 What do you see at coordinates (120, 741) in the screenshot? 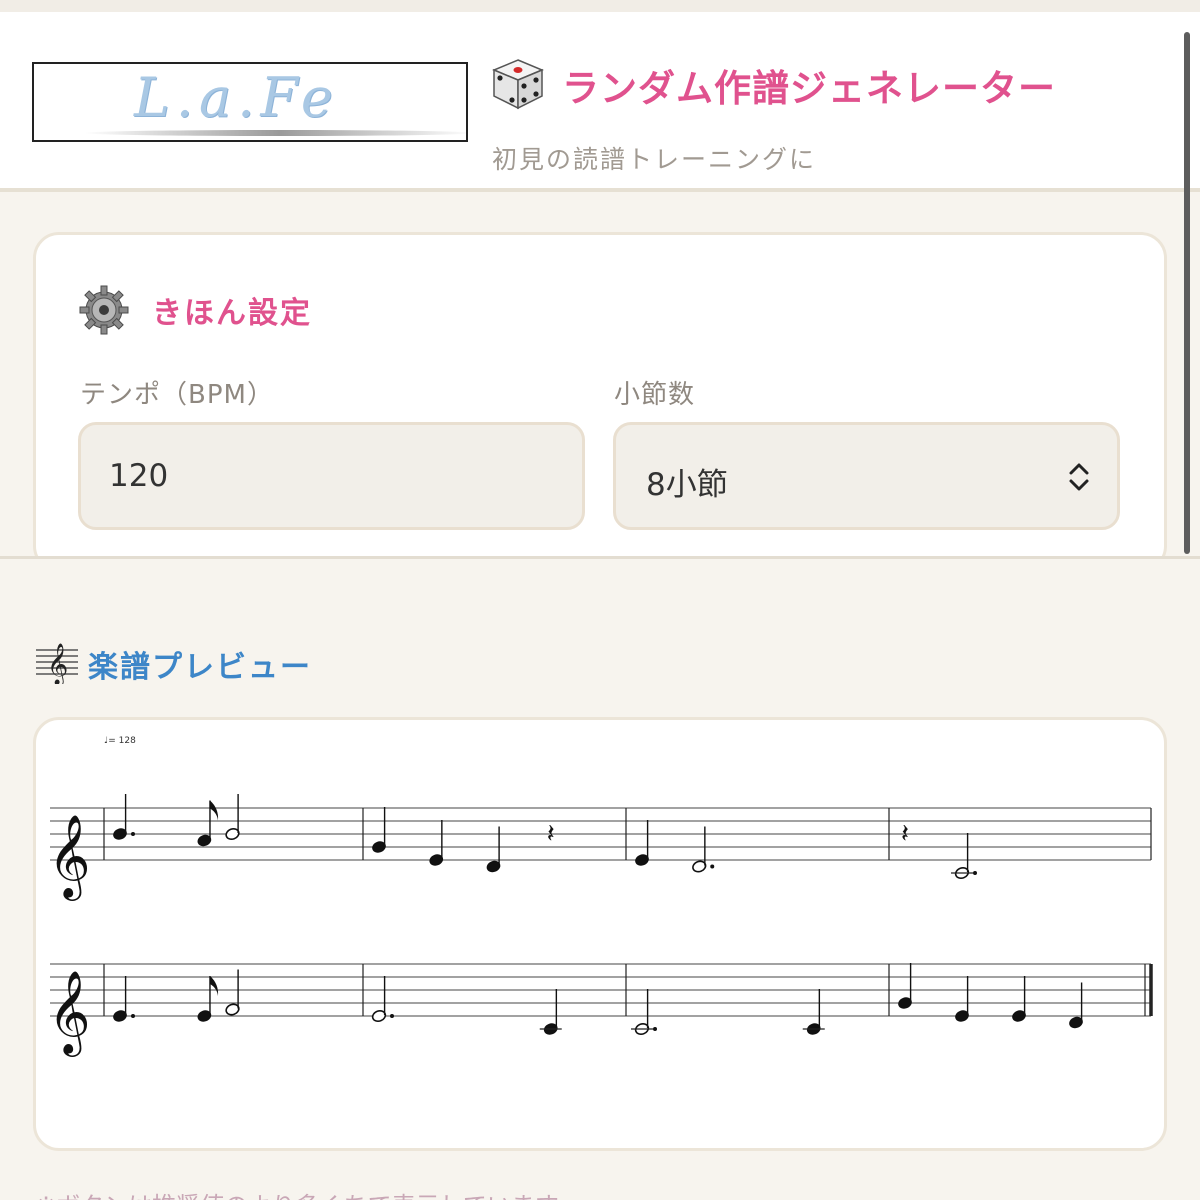
I see `tempo-marking: ♩= 128` at bounding box center [120, 741].